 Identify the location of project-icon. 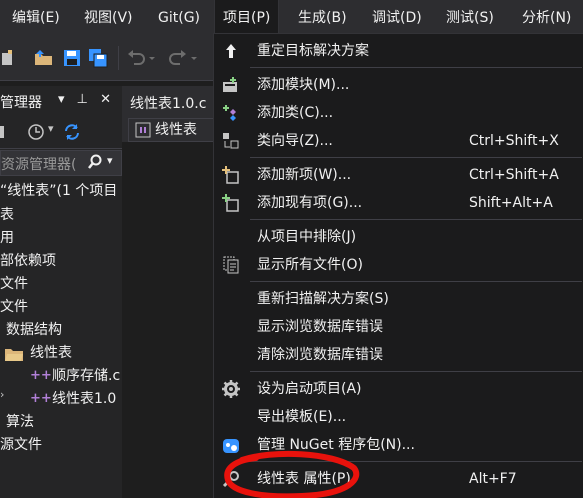
(143, 130).